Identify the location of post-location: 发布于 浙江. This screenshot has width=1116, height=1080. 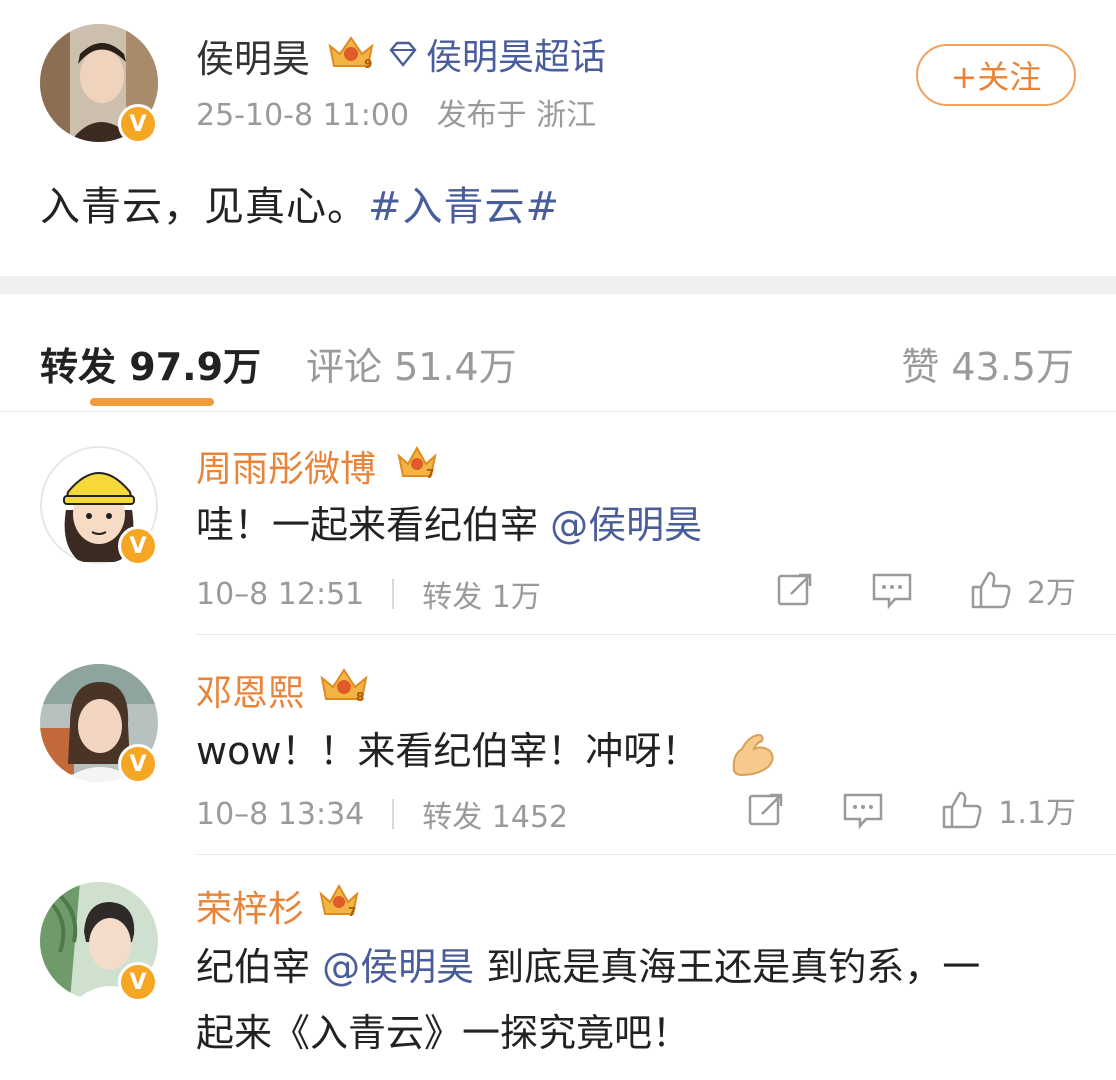
(516, 115).